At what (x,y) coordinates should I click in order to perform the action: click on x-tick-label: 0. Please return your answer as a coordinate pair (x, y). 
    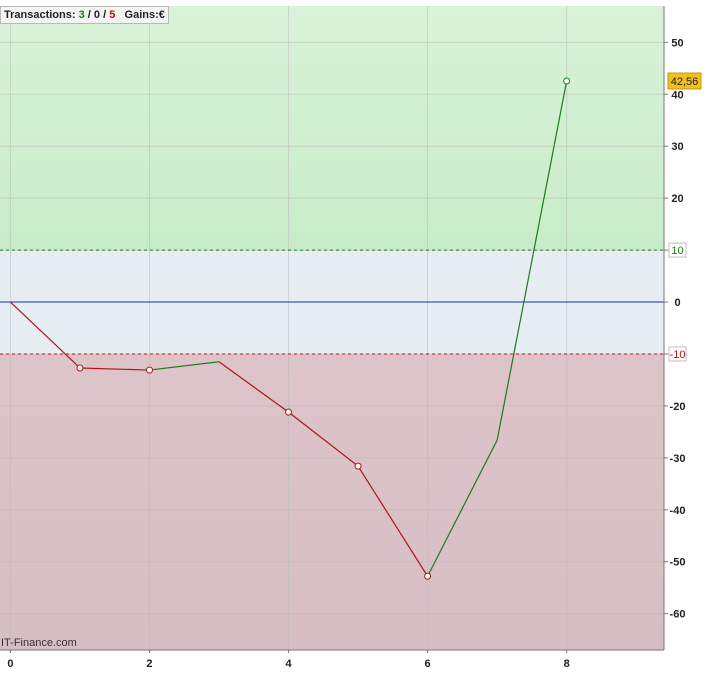
    Looking at the image, I should click on (10, 664).